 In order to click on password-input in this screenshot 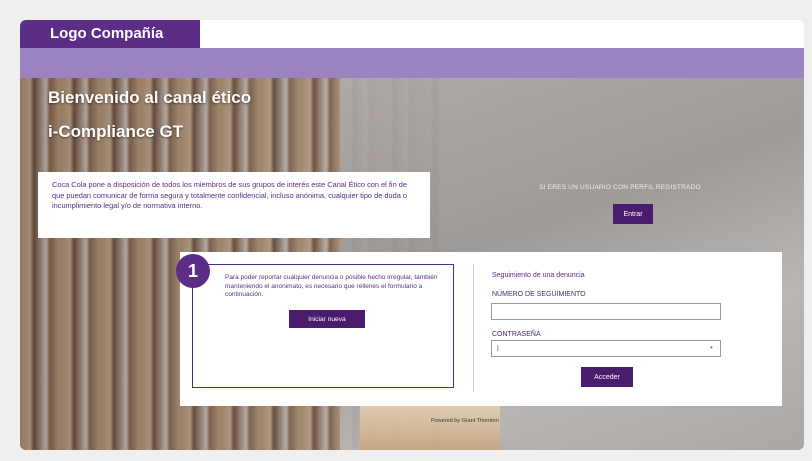, I will do `click(606, 348)`.